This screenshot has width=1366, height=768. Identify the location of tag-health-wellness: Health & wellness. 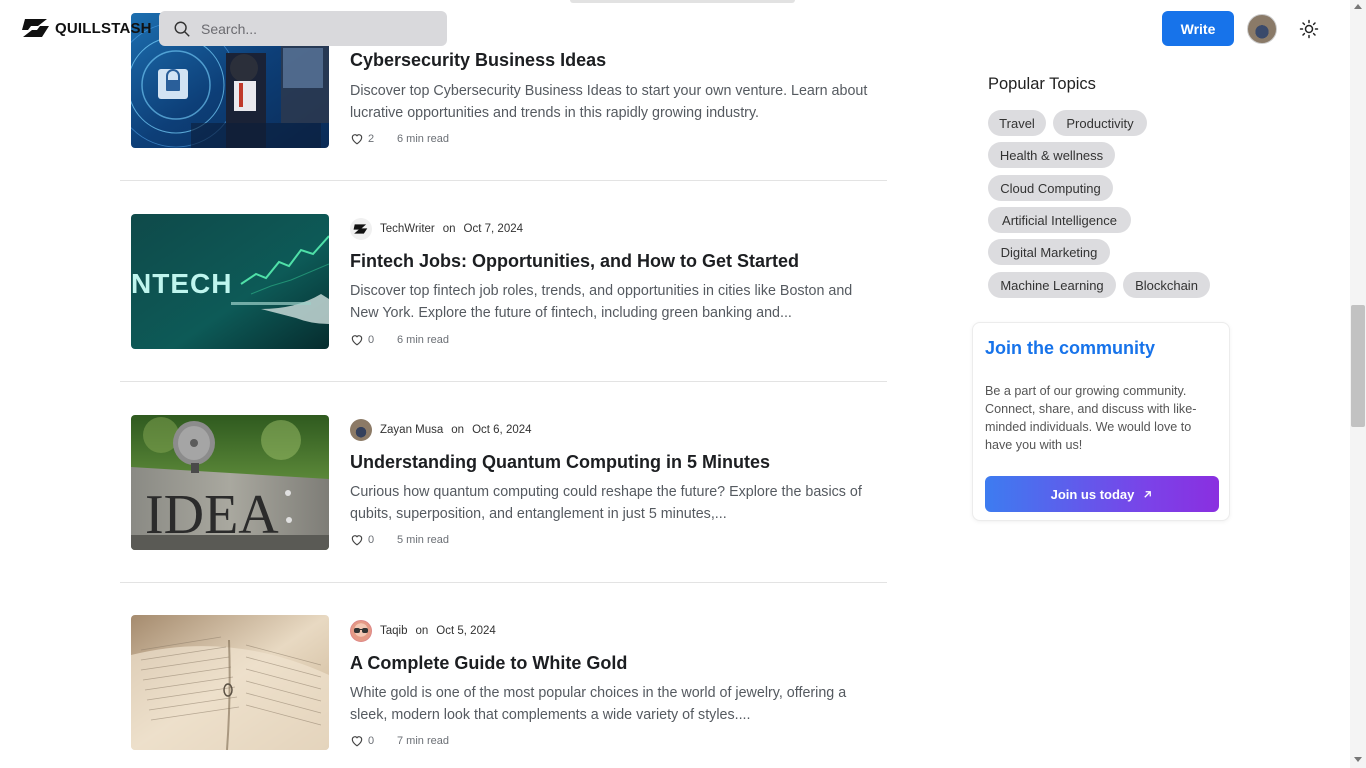
(1051, 155).